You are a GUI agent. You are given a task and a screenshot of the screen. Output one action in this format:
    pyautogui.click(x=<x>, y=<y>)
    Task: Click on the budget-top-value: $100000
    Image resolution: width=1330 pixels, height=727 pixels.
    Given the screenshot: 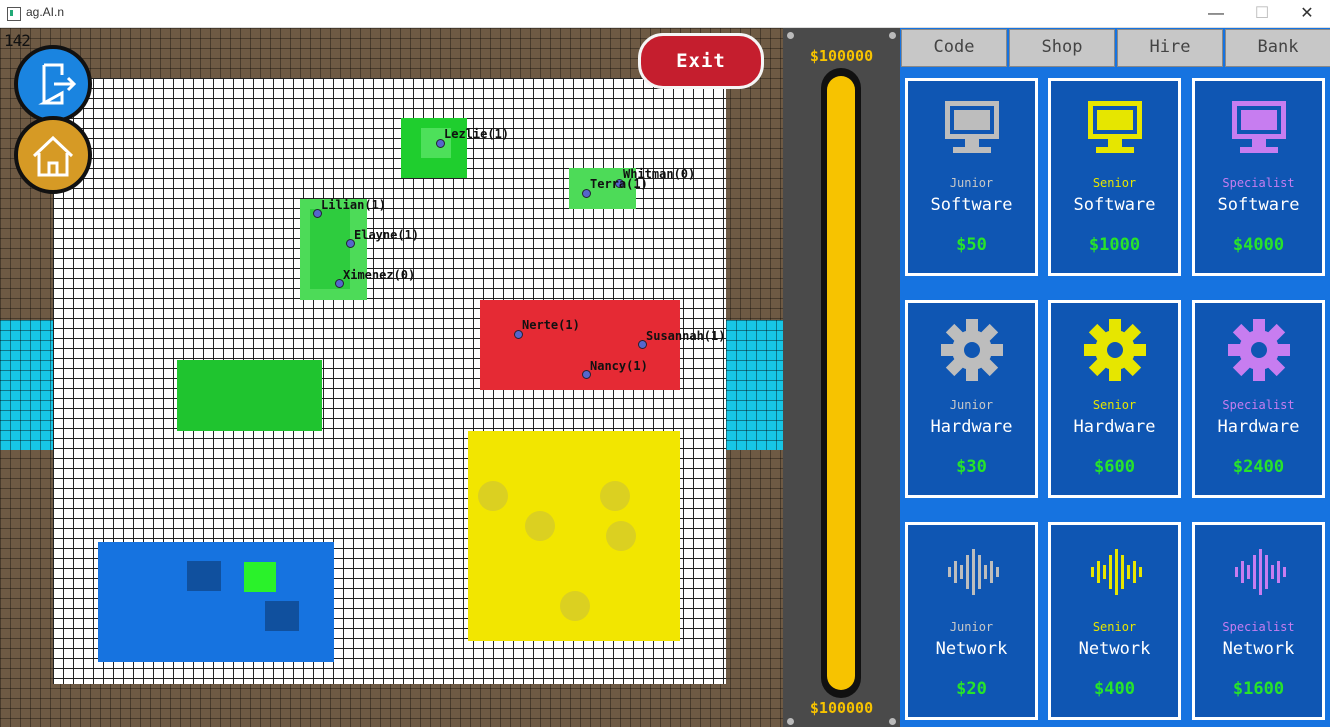 What is the action you would take?
    pyautogui.click(x=841, y=56)
    